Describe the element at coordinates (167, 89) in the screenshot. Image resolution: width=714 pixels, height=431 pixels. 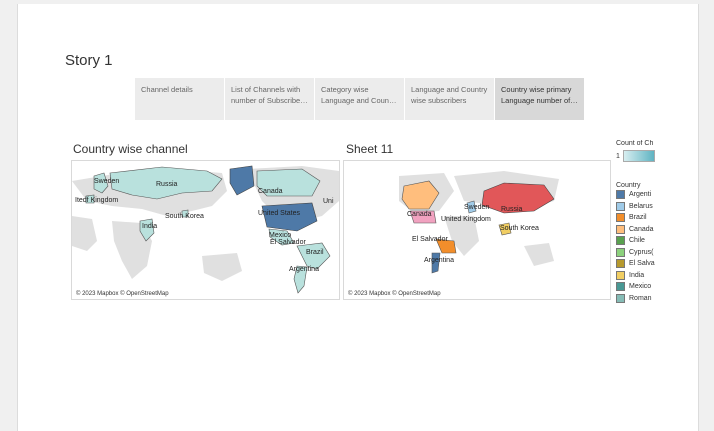
I see `story-point-label: Channel details` at that location.